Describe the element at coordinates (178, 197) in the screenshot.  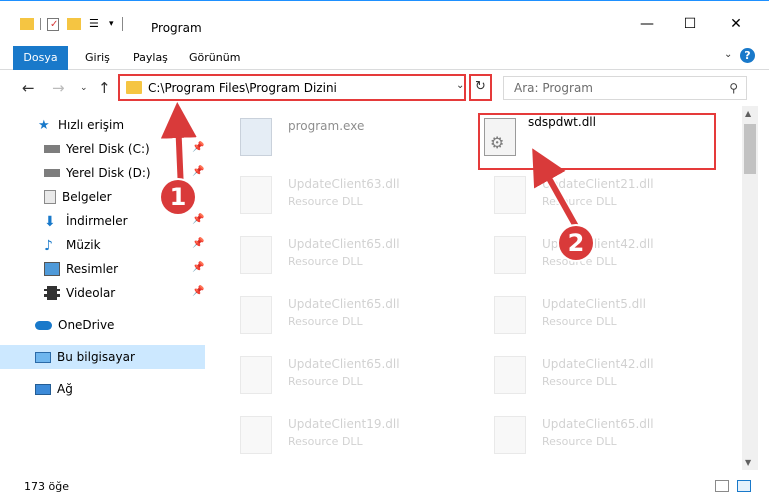
I see `step-1-badge: 1` at that location.